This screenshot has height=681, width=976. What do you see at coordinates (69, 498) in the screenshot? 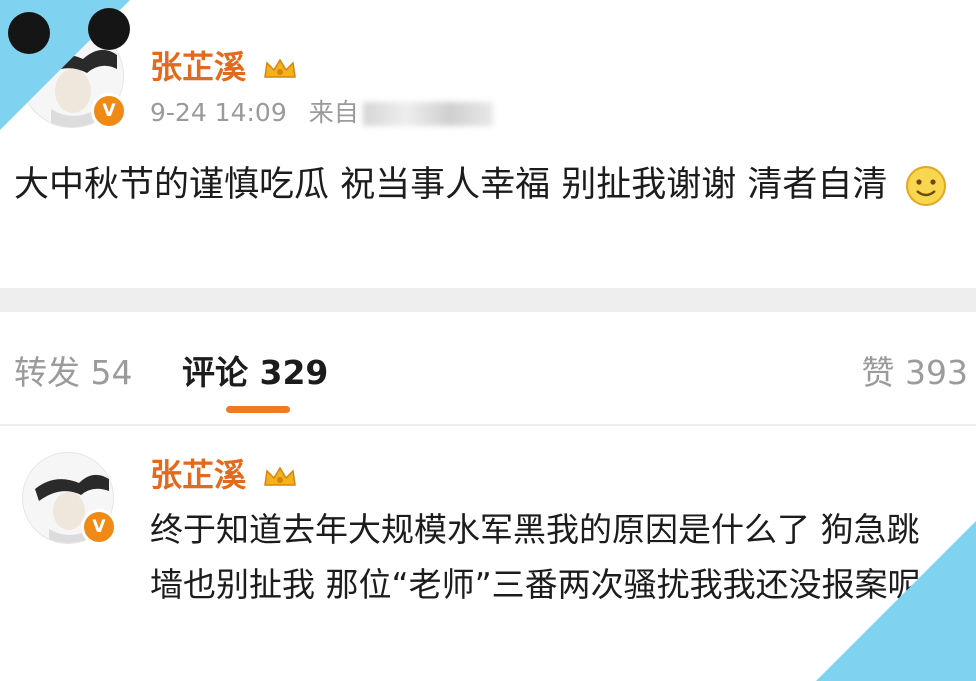
I see `comment-author-avatar: V` at bounding box center [69, 498].